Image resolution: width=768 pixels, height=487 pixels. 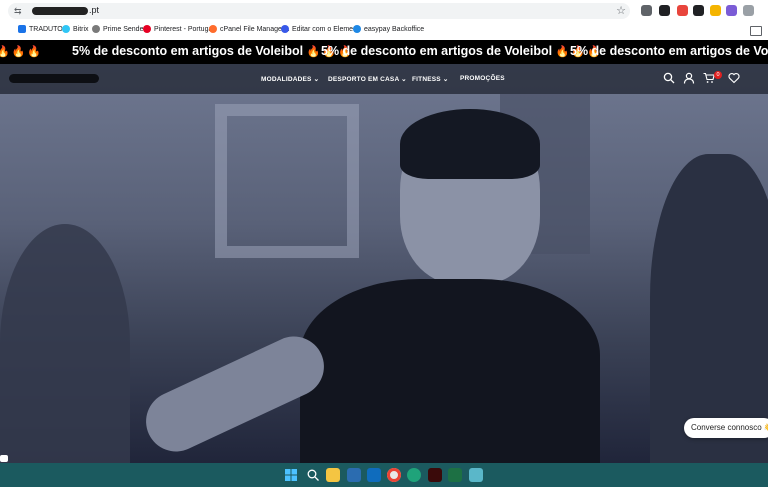 I want to click on nav-item-modalidades: MODALIDADES ⌄, so click(x=290, y=79).